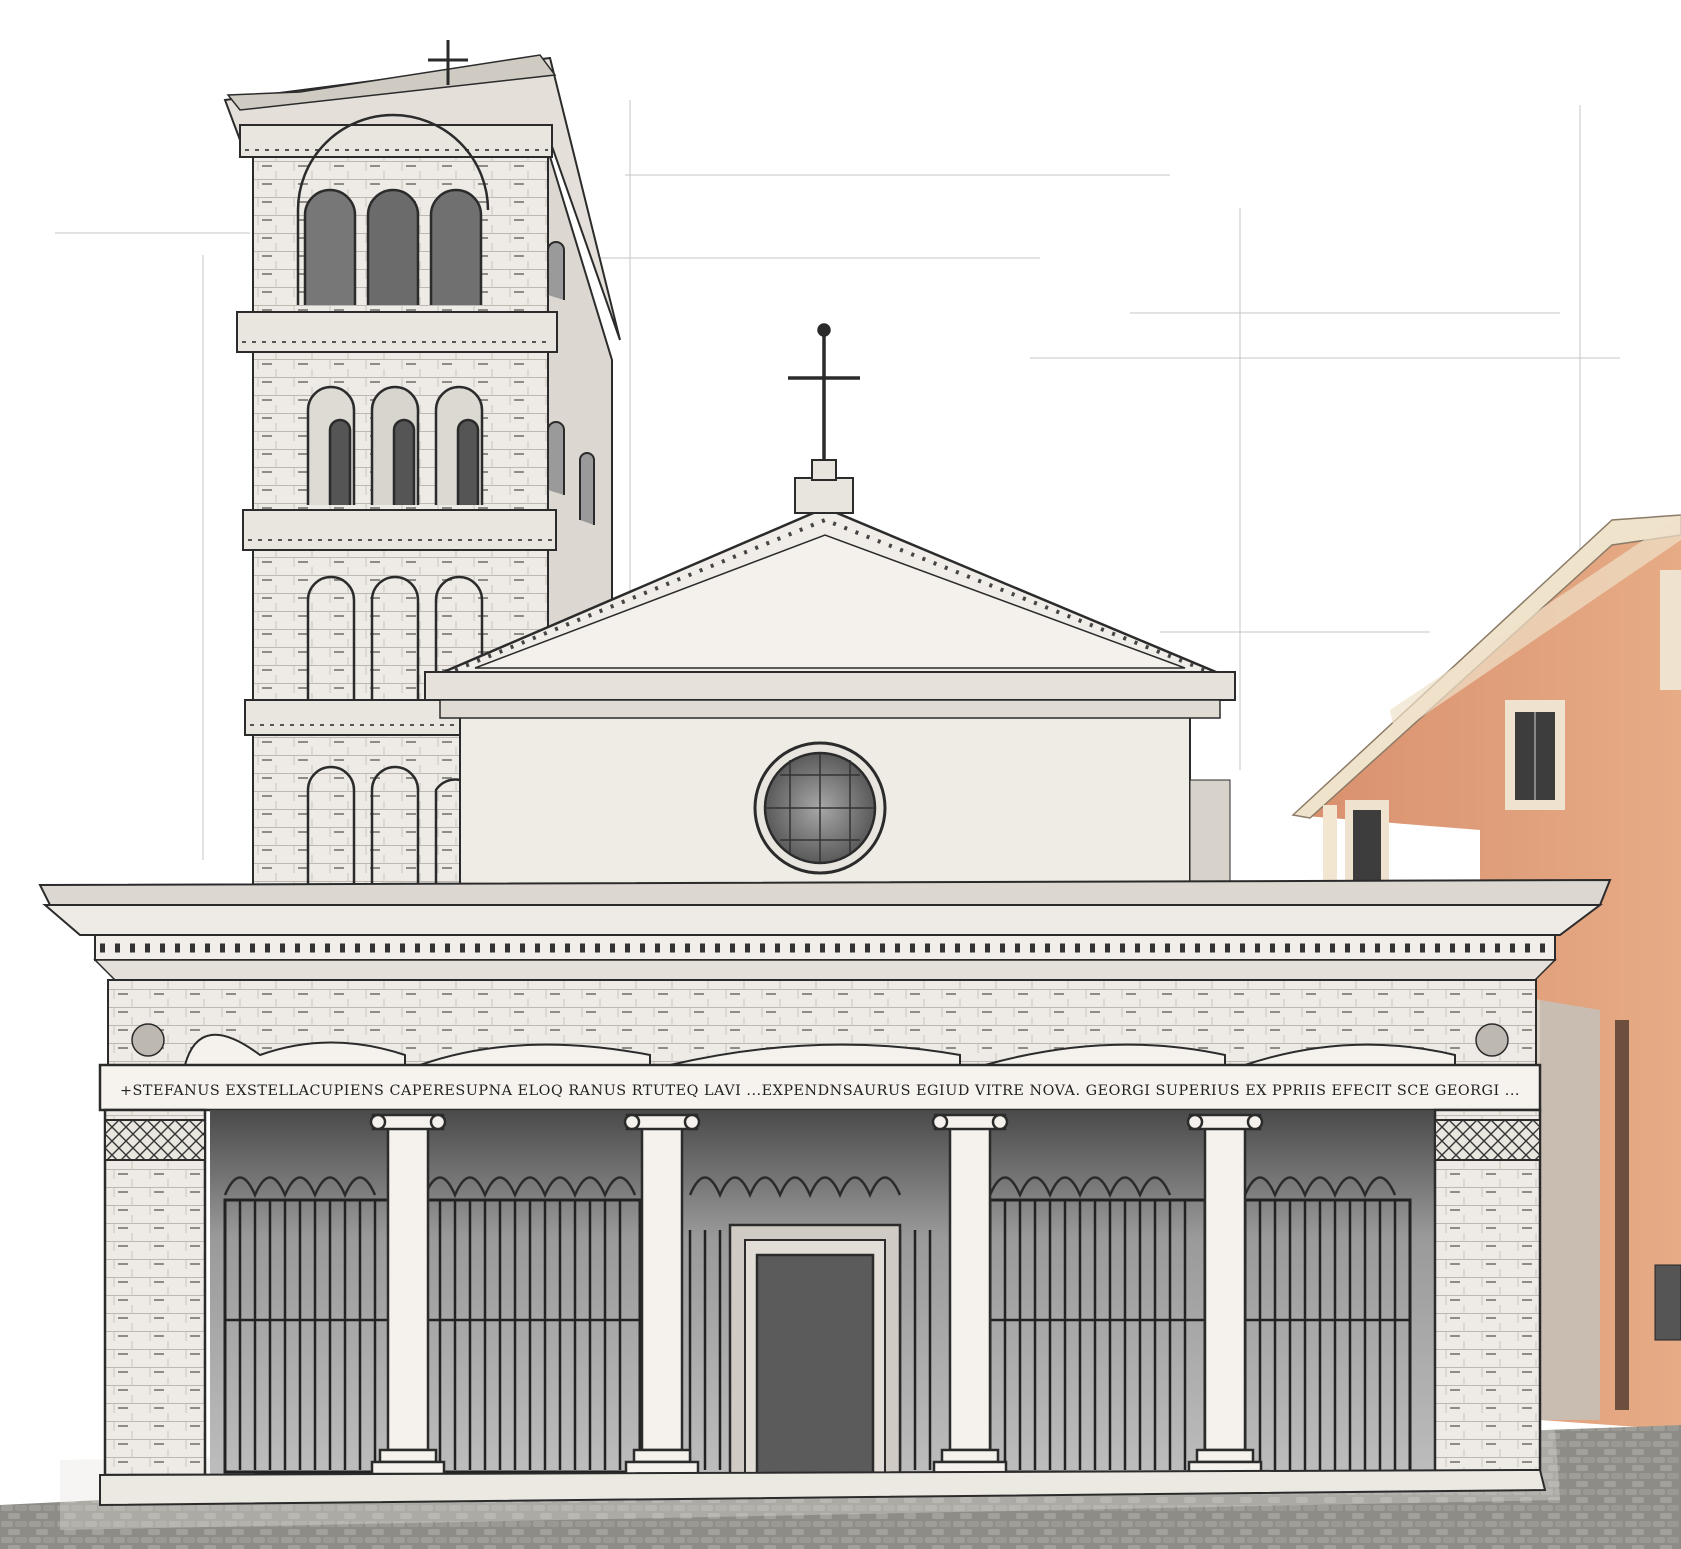 Image resolution: width=1681 pixels, height=1549 pixels. What do you see at coordinates (395, 445) in the screenshot?
I see `belfry-arches-middle` at bounding box center [395, 445].